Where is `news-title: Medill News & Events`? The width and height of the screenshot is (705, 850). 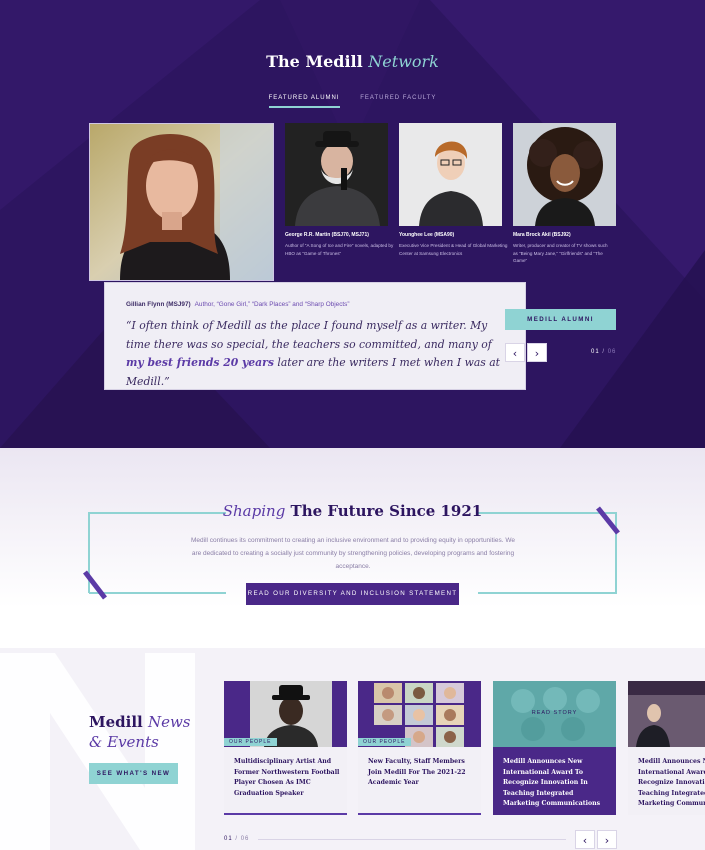 news-title: Medill News & Events is located at coordinates (140, 732).